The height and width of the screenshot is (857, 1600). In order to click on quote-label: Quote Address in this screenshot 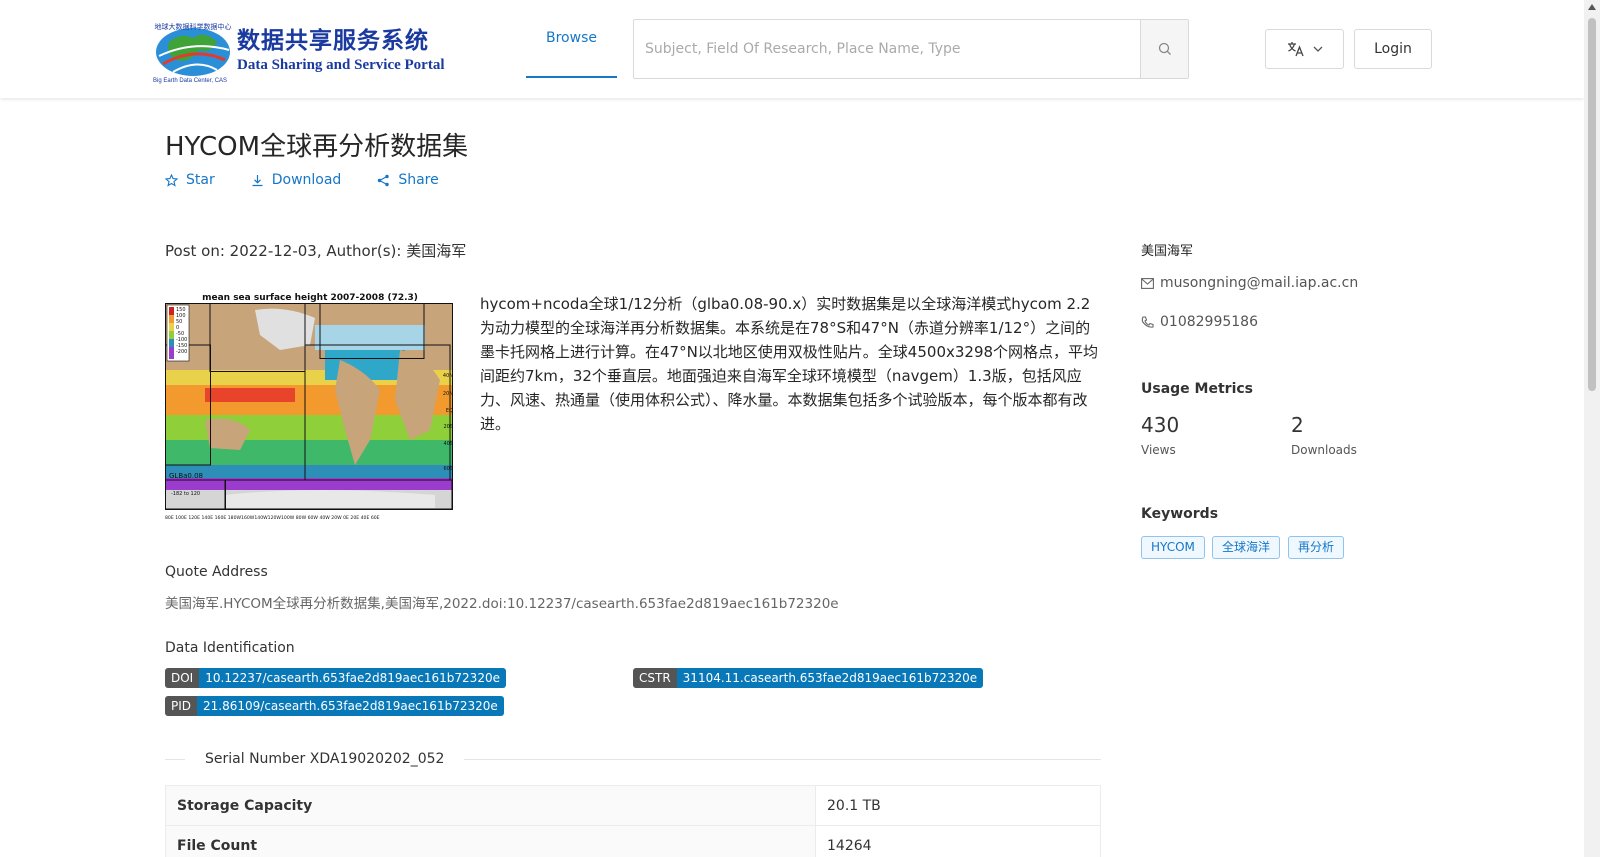, I will do `click(216, 572)`.